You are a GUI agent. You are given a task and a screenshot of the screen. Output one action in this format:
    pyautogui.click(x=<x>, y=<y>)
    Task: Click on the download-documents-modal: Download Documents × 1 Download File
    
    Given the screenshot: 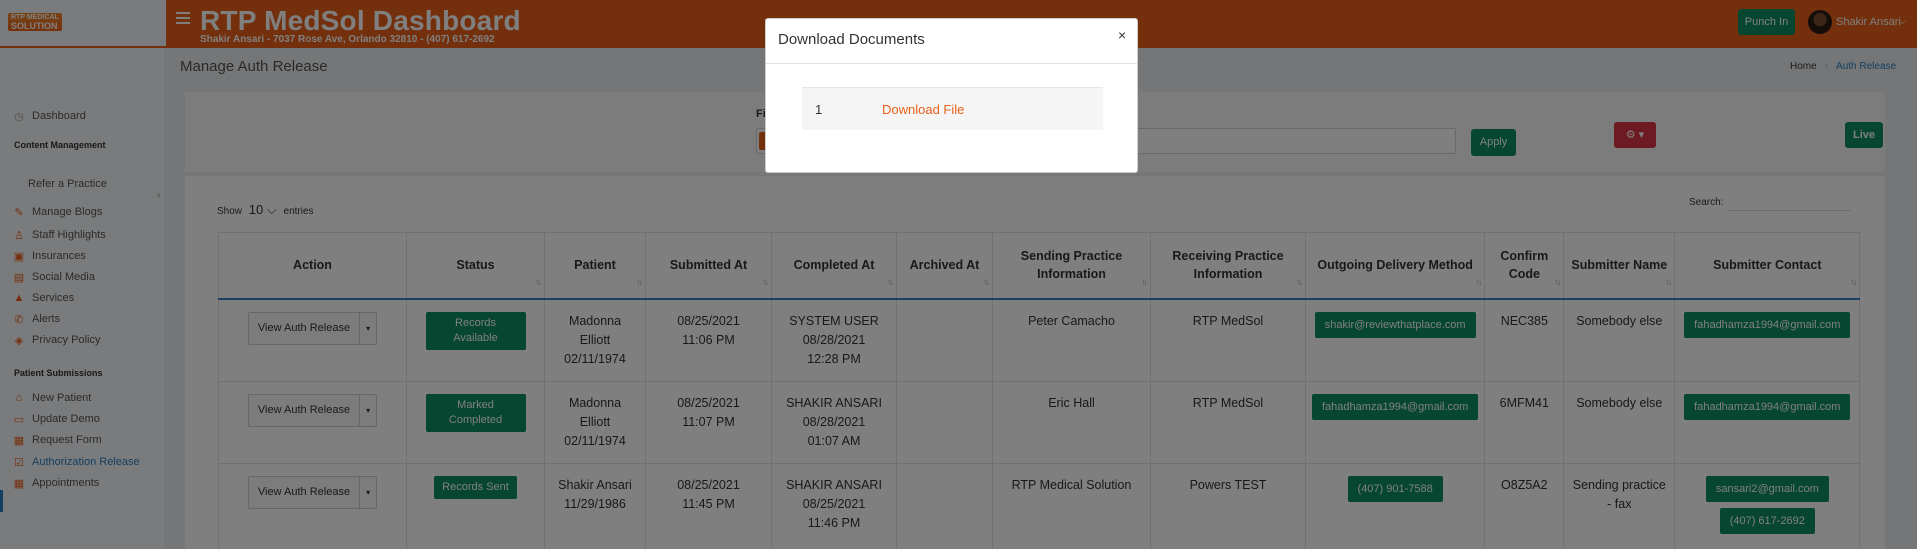 What is the action you would take?
    pyautogui.click(x=951, y=95)
    